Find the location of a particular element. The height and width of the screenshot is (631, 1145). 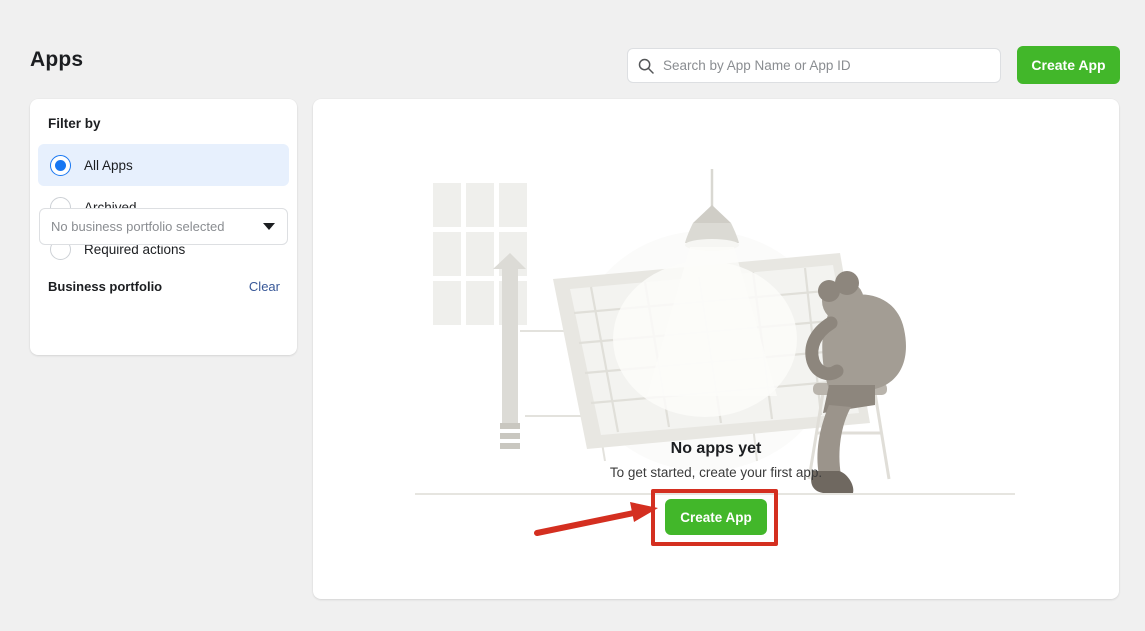

empty-state-subtitle: To get started, create your first app. is located at coordinates (716, 472).